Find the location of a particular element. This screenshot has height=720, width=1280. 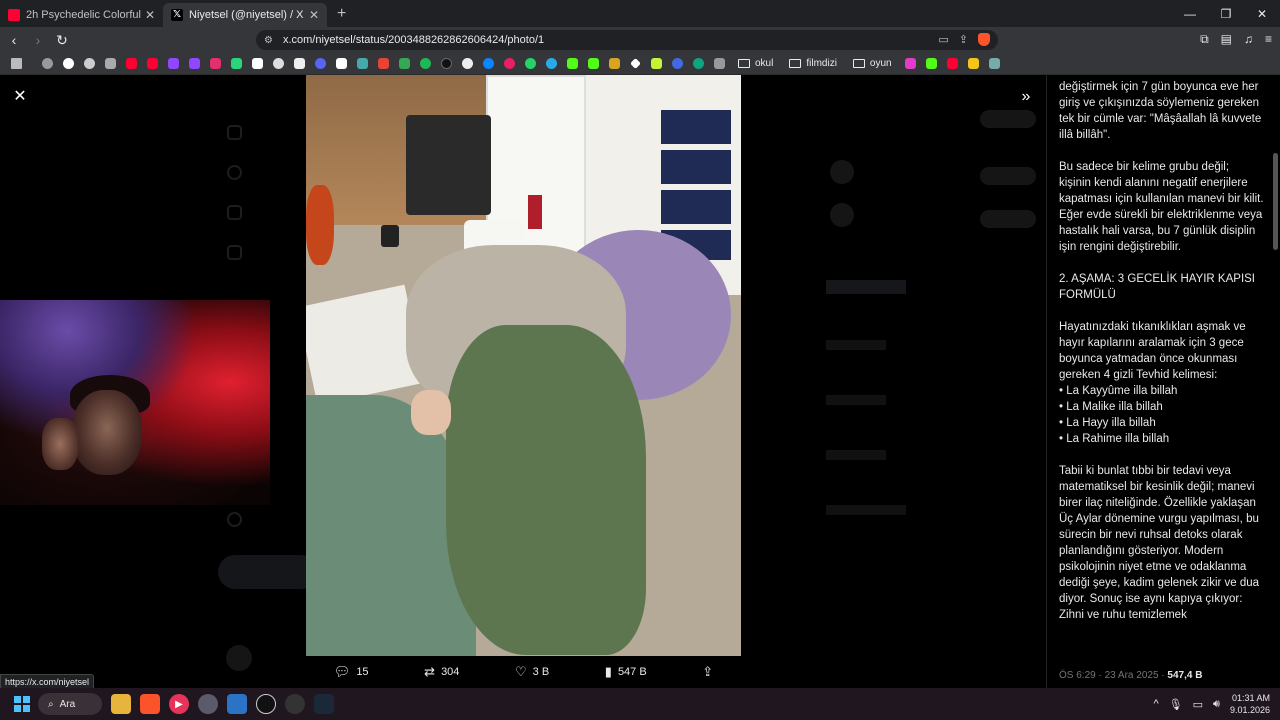

like-button: ♡ 3 B is located at coordinates (532, 672).